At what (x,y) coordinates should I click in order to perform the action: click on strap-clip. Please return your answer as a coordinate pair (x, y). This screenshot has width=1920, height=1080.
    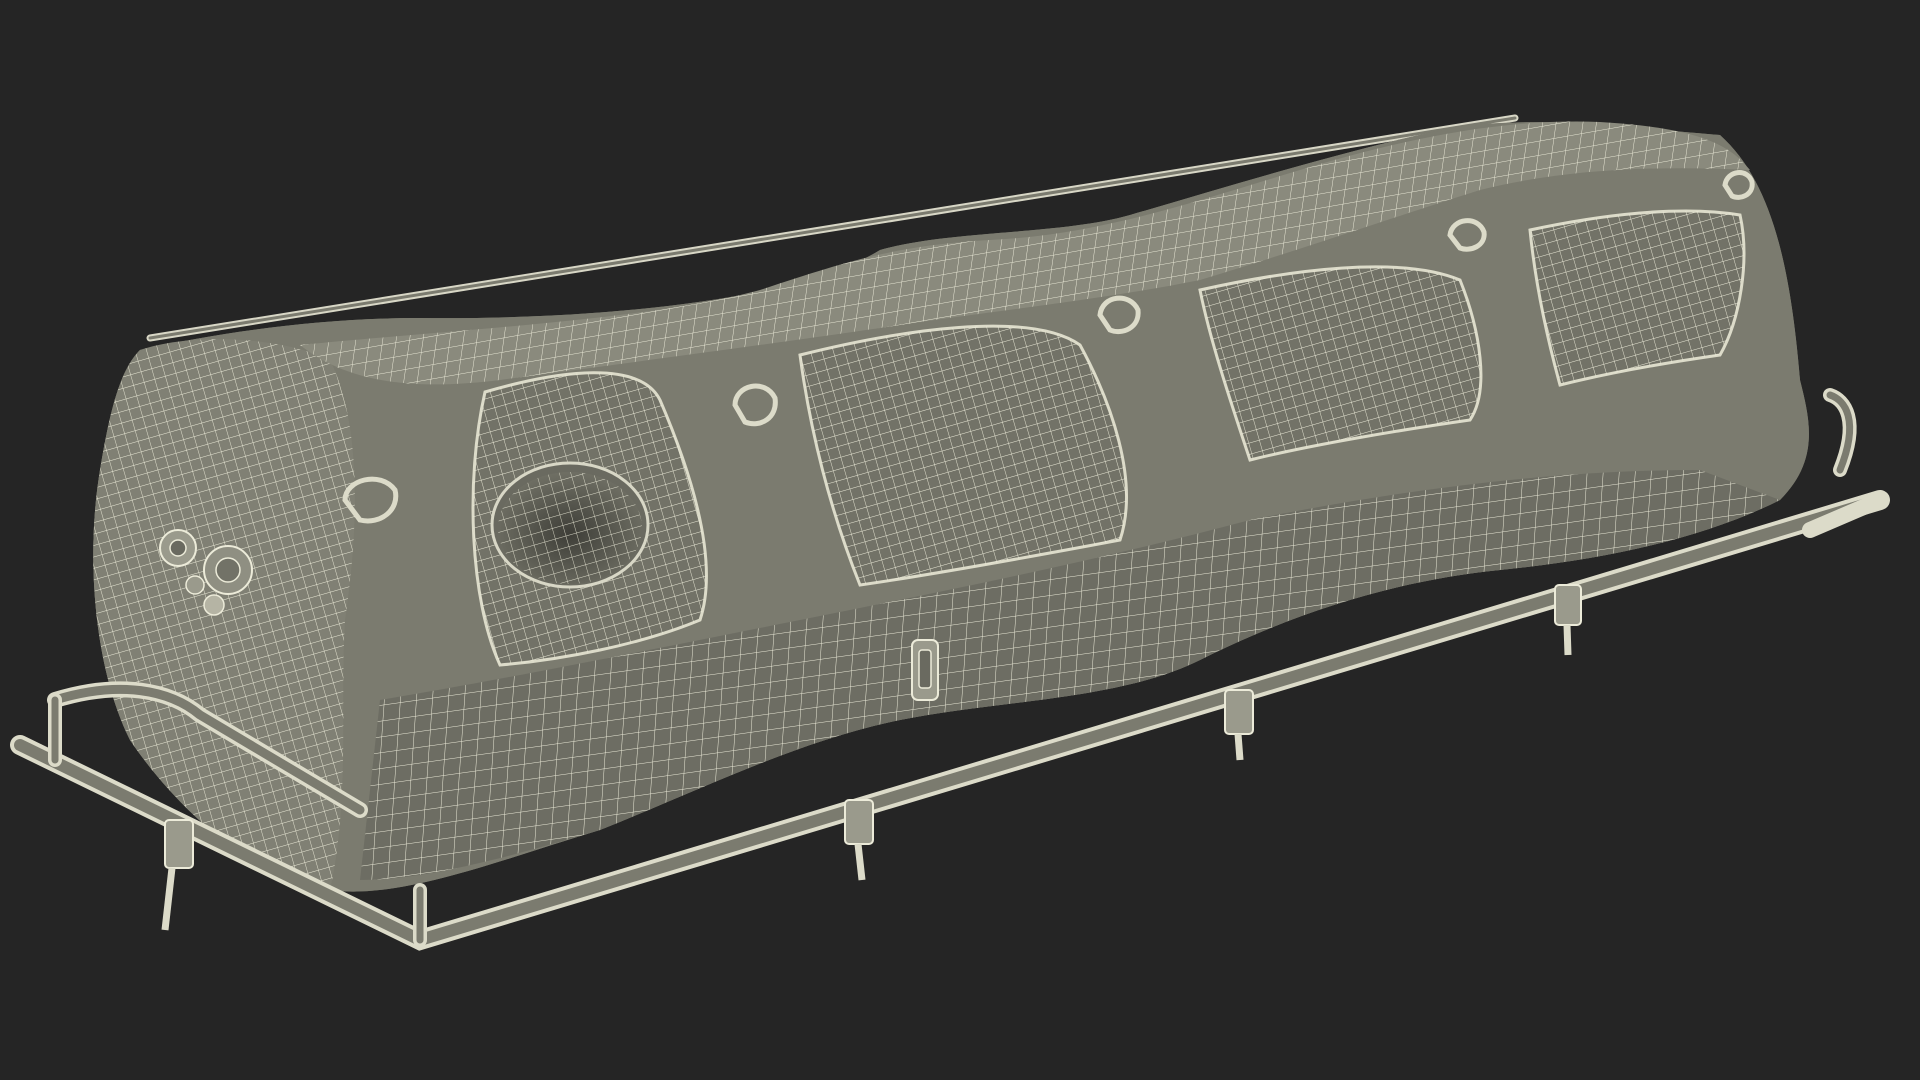
    Looking at the image, I should click on (925, 670).